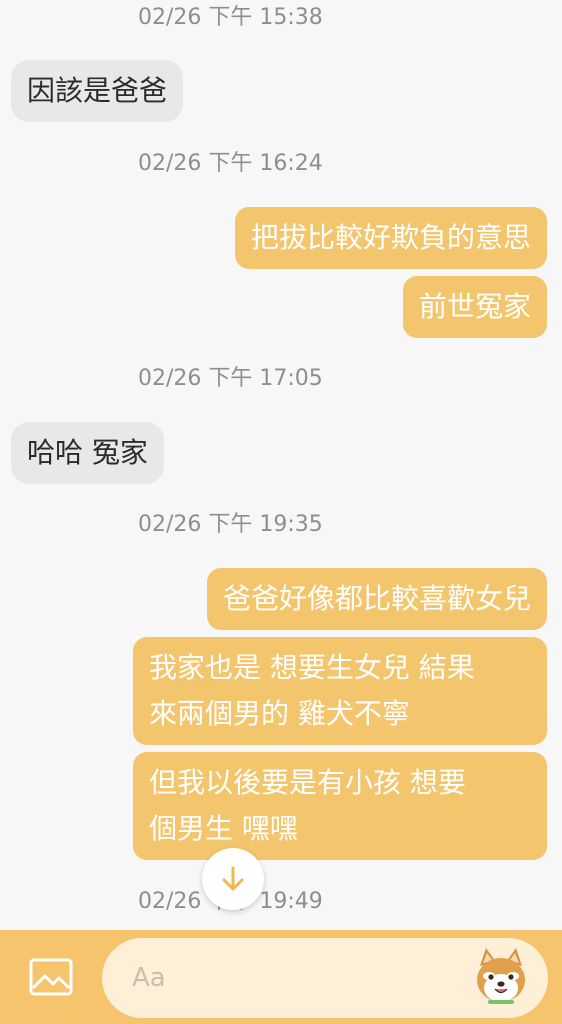  Describe the element at coordinates (230, 524) in the screenshot. I see `timestamp: 02/26 下午 19:35` at that location.